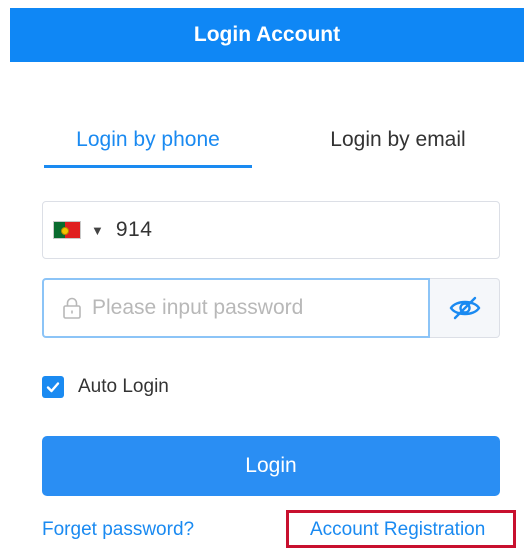  I want to click on caret-down-icon: ▼, so click(97, 230).